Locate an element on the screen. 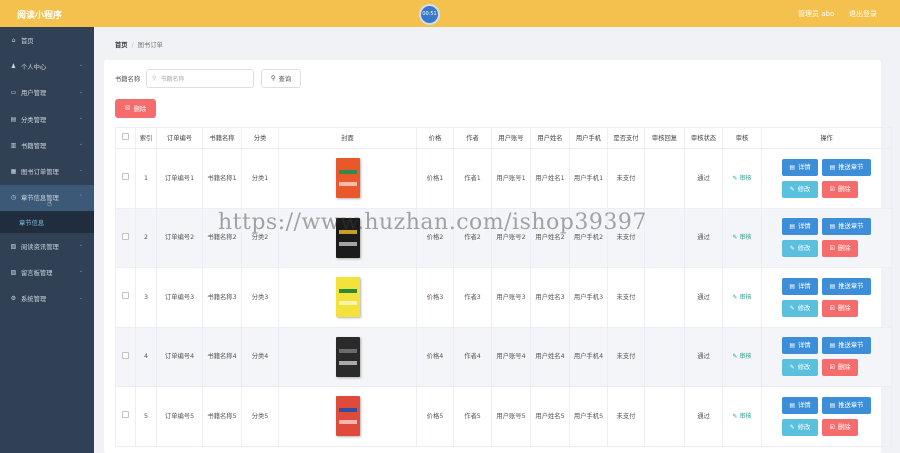 The width and height of the screenshot is (900, 453). sidebar-item-news: ▧ 阅读资讯管理 ⌄ is located at coordinates (47, 246).